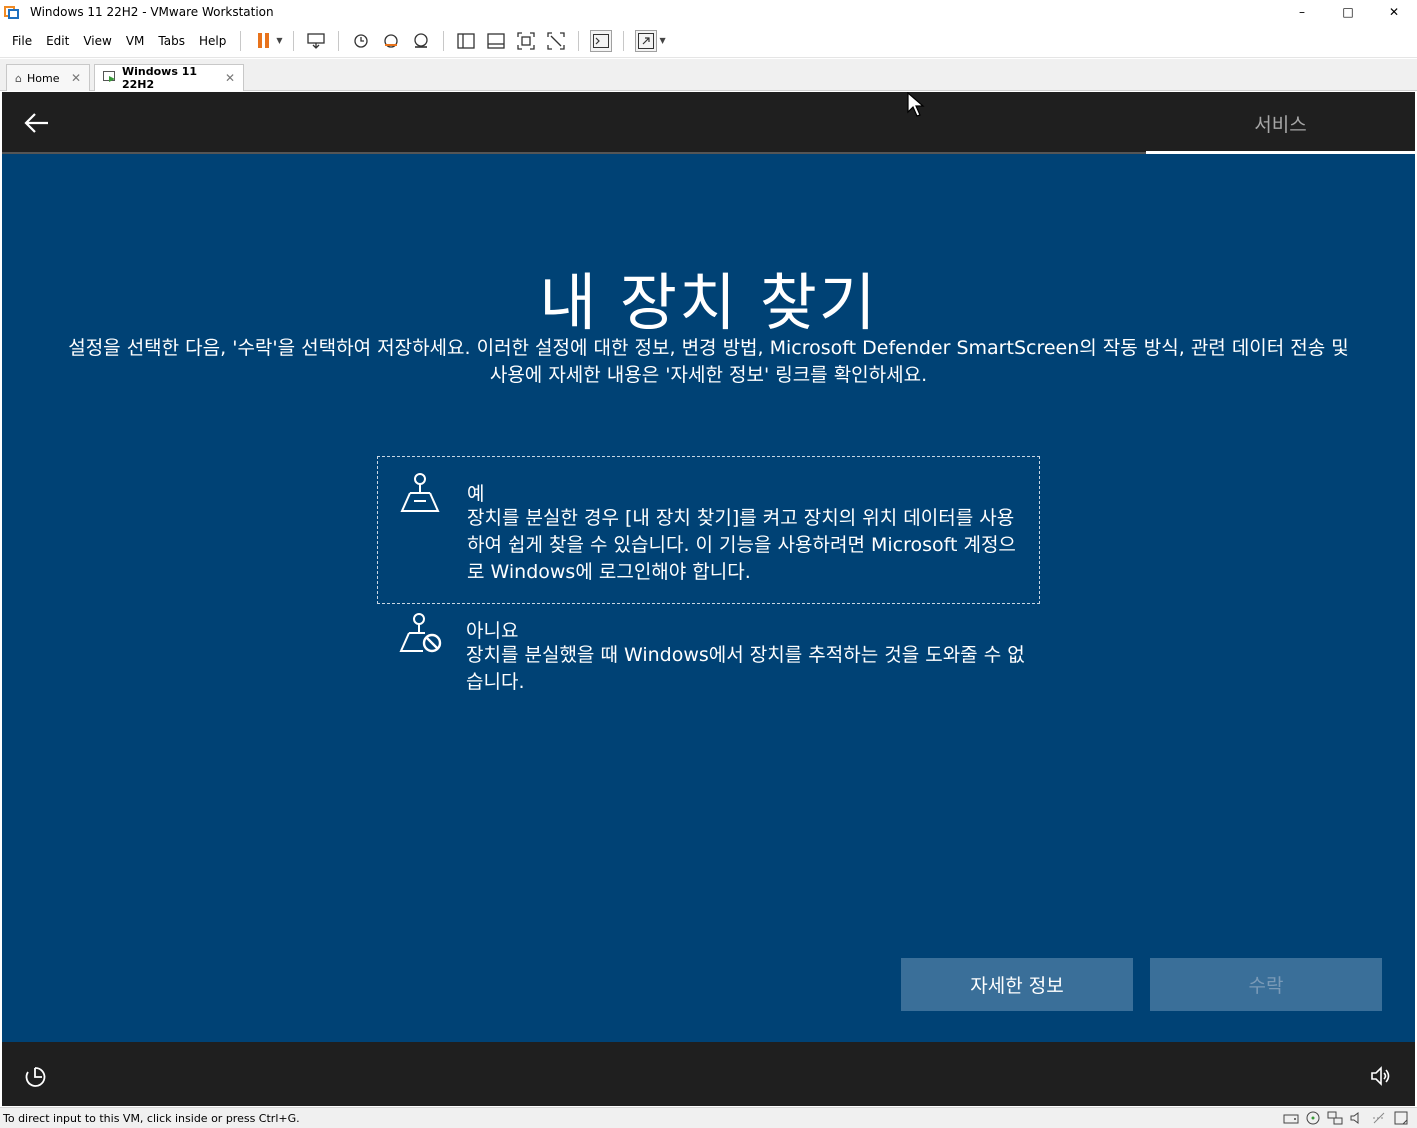 The height and width of the screenshot is (1128, 1417). I want to click on close-button: ✕, so click(1394, 12).